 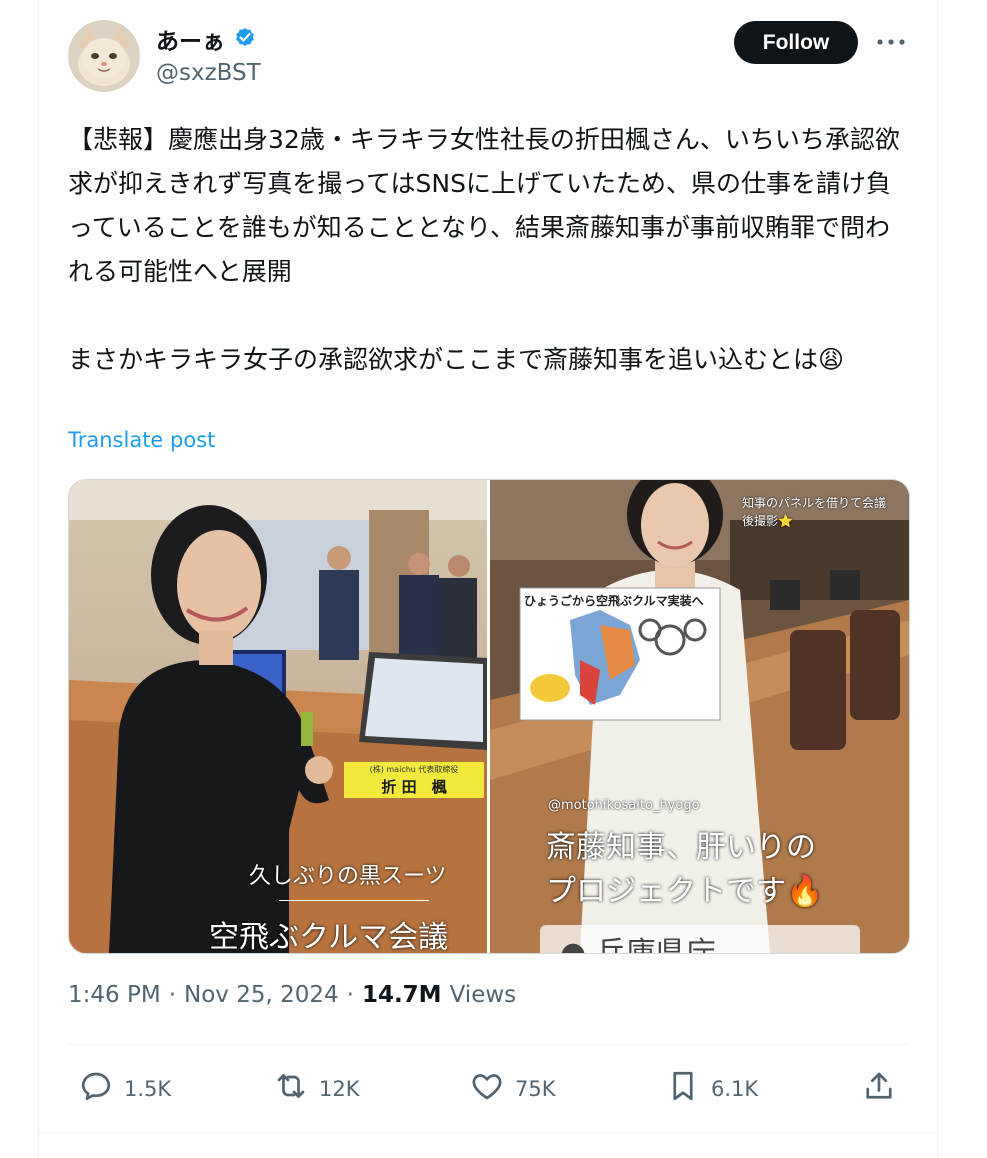 What do you see at coordinates (148, 1088) in the screenshot?
I see `reply-count: 1.5K` at bounding box center [148, 1088].